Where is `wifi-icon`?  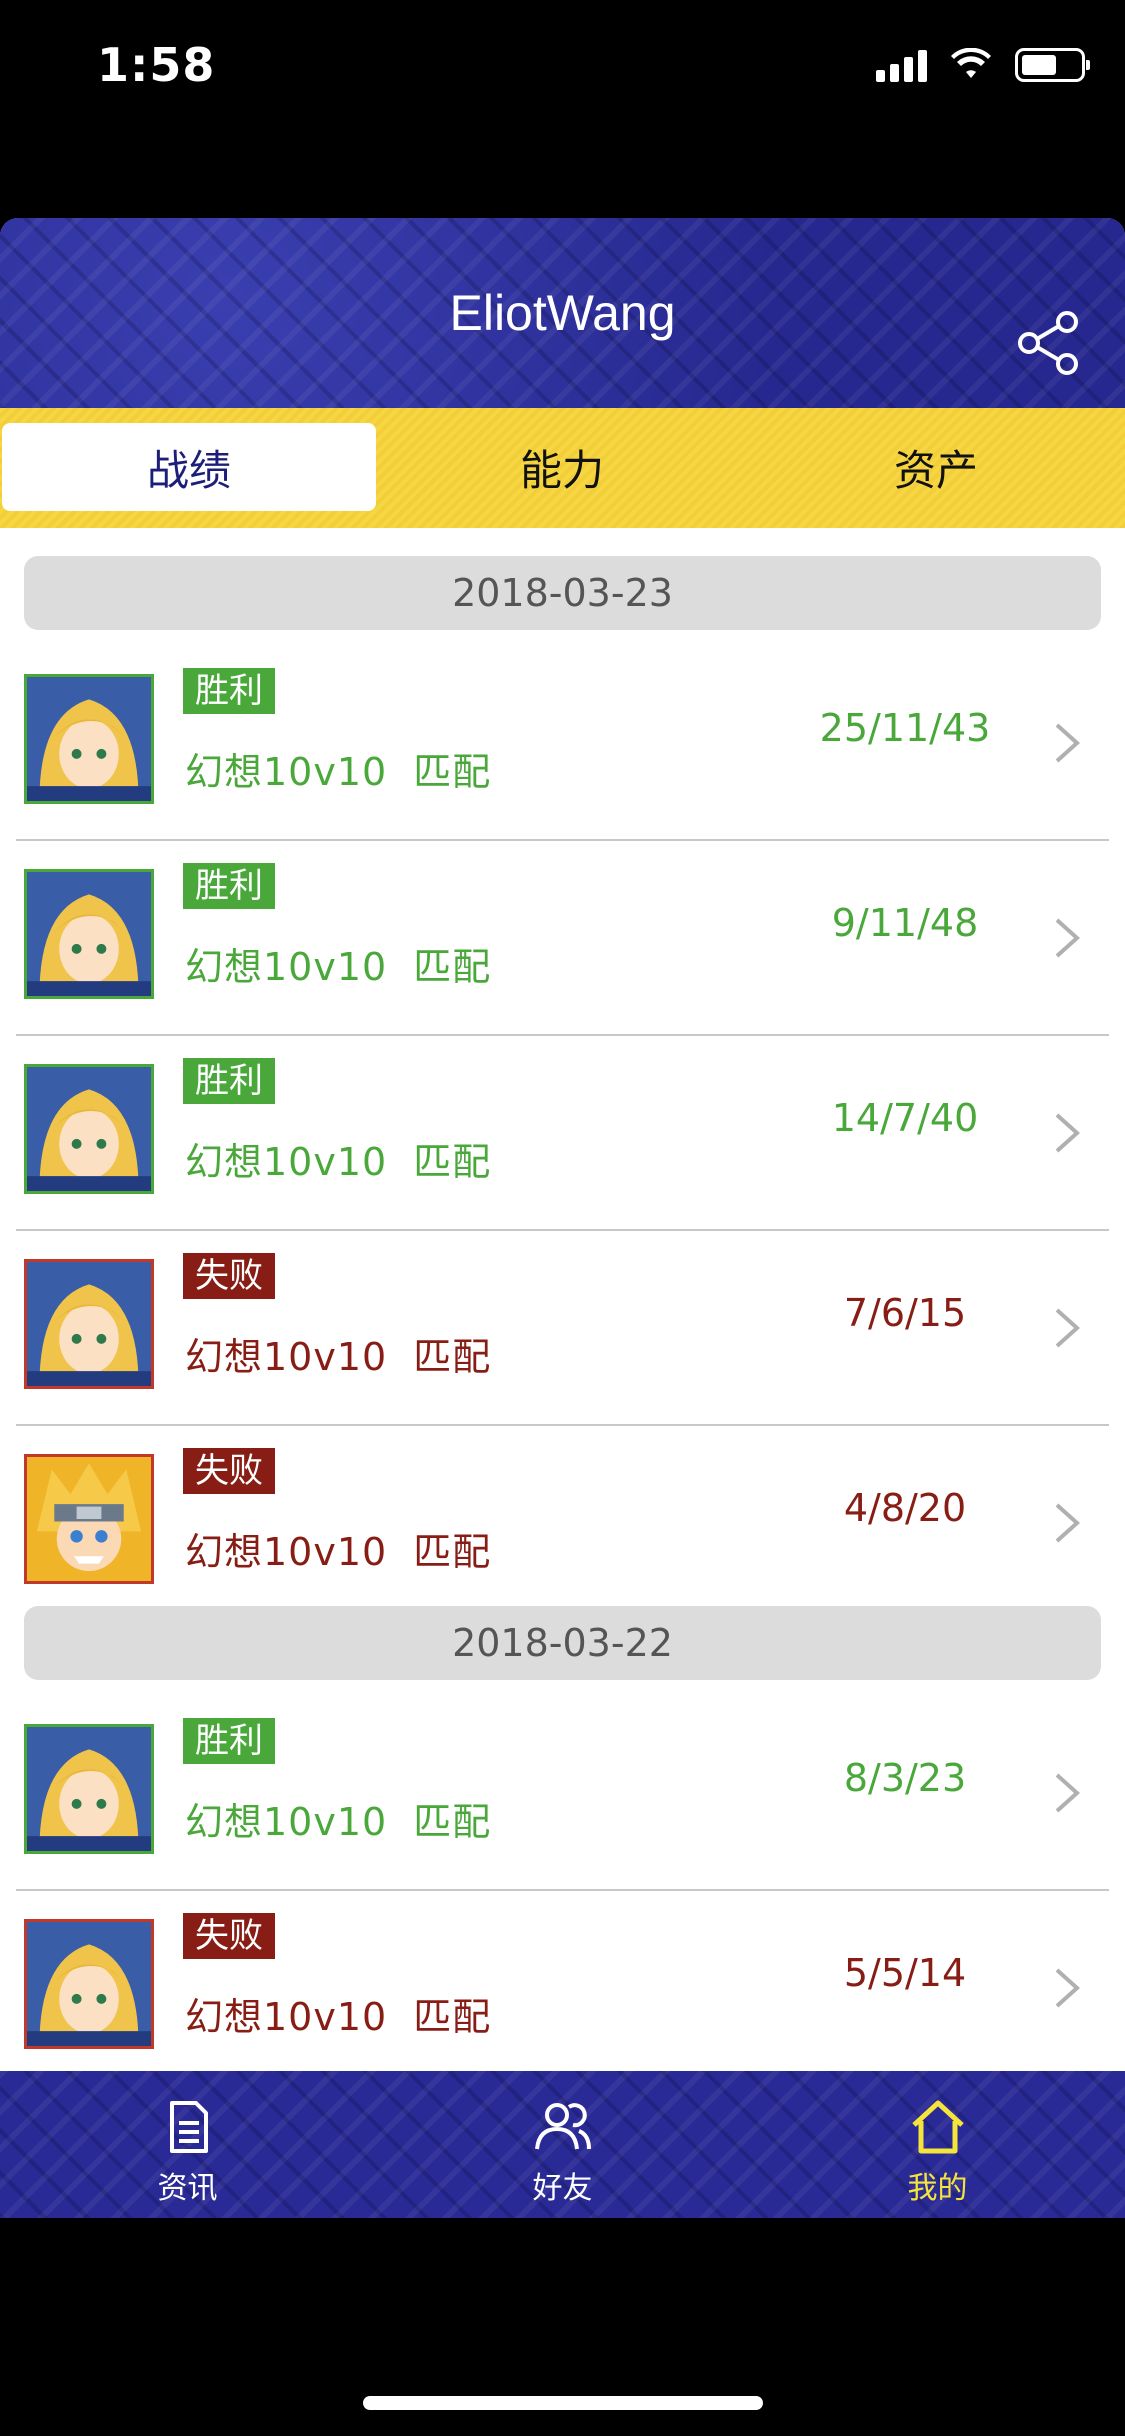
wifi-icon is located at coordinates (971, 63).